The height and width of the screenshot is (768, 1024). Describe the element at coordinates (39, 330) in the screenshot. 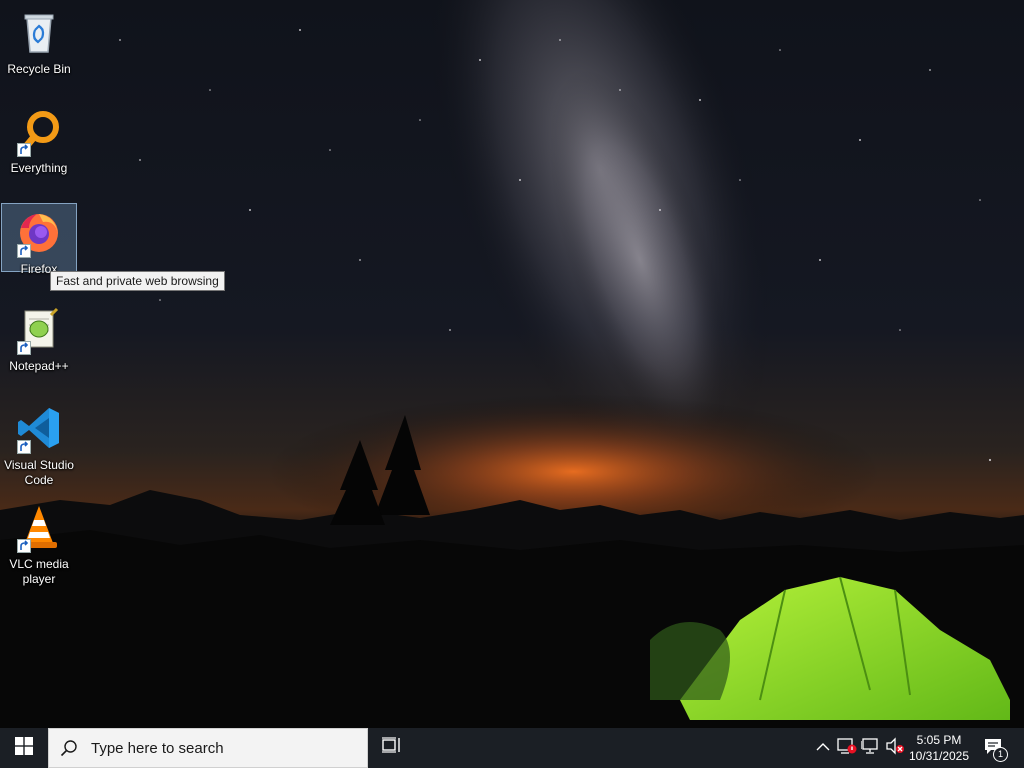

I see `notepad-plus-plus-icon` at that location.